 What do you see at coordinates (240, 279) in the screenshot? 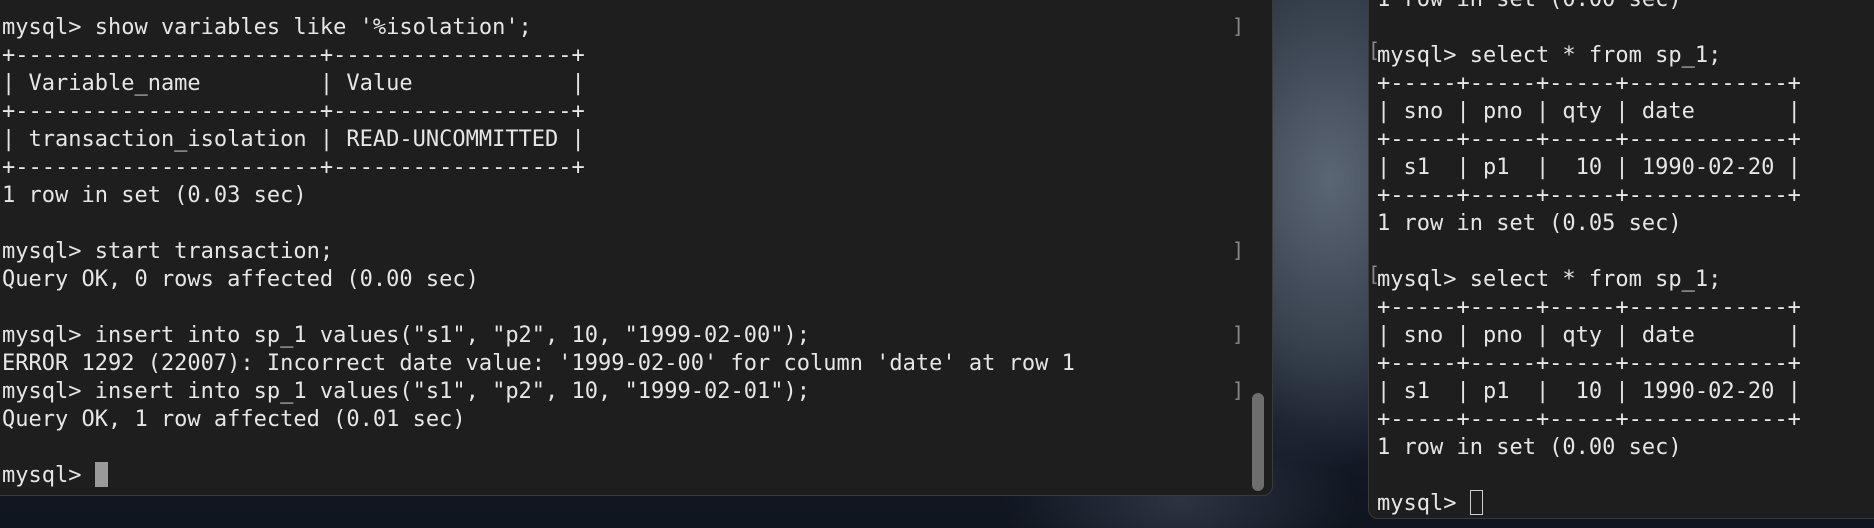
I see `terminal-line: Query OK, 0 rows affected (0.00 sec)` at bounding box center [240, 279].